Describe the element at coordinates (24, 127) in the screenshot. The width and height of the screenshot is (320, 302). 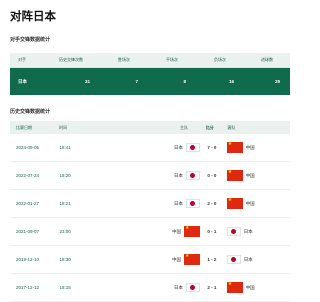
I see `history-header-date: 比赛日期` at that location.